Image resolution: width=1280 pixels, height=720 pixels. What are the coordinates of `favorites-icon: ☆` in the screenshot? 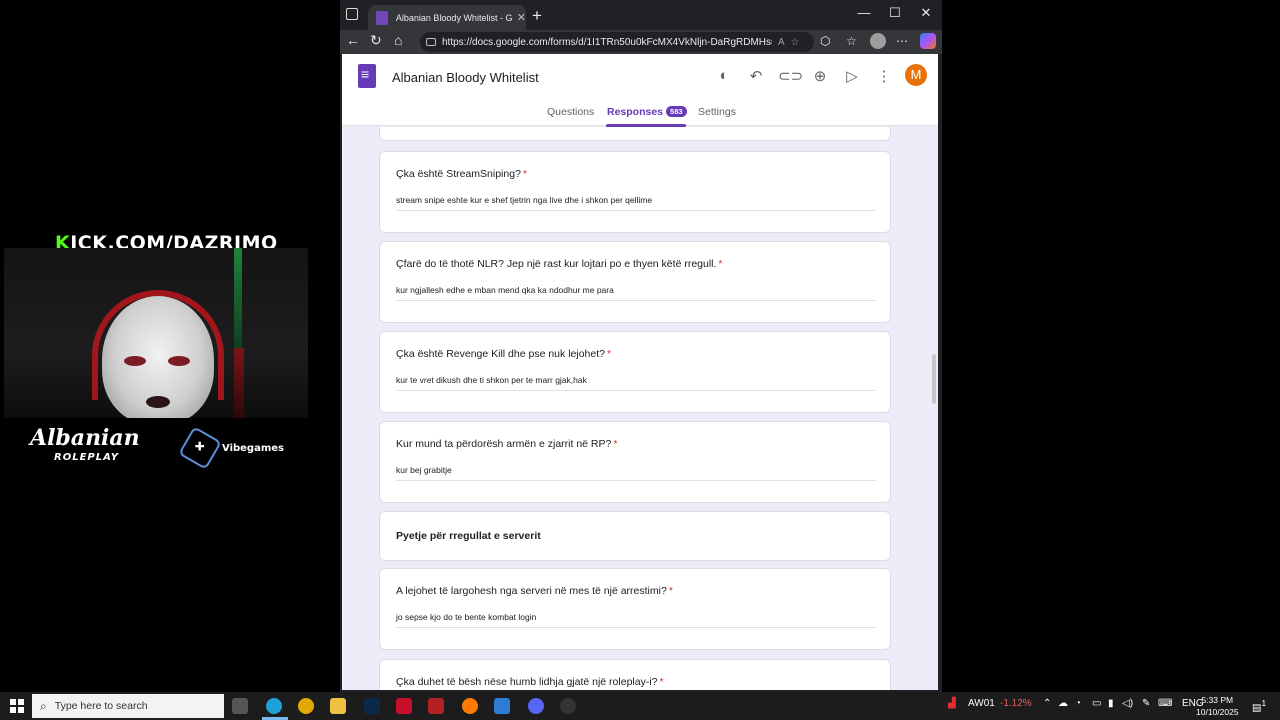 It's located at (851, 41).